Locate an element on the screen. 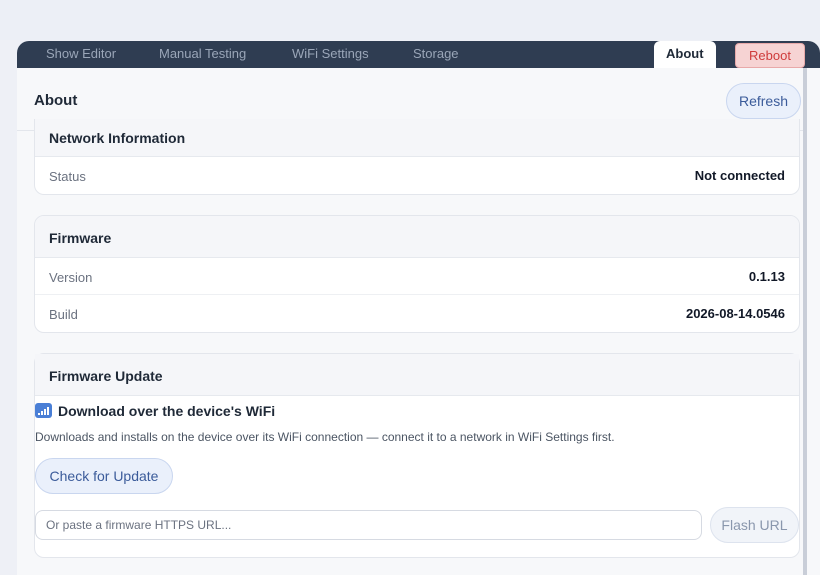  page-title: About is located at coordinates (56, 100).